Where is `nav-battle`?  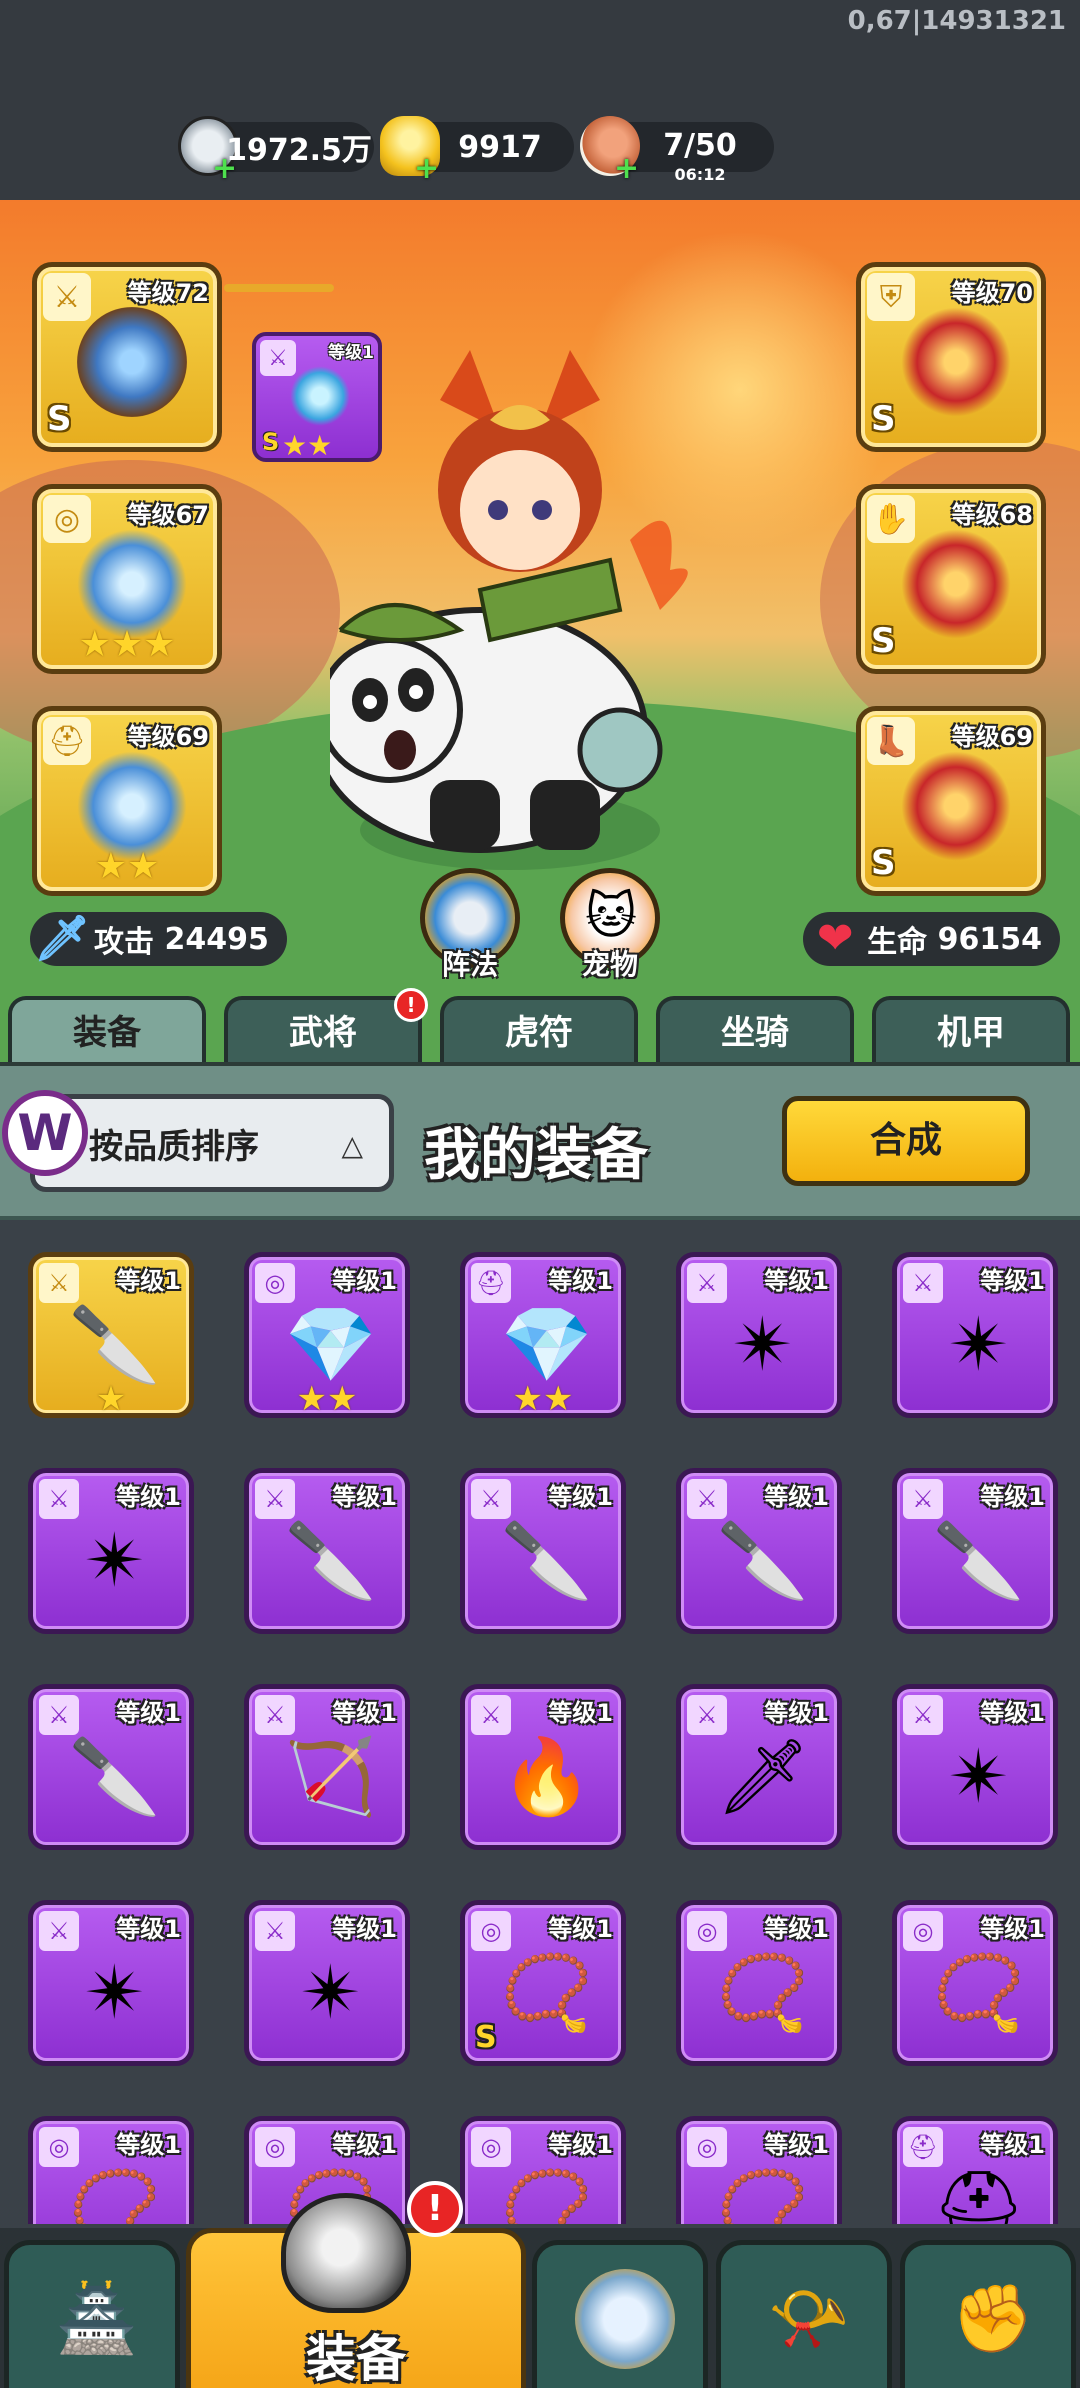
nav-battle is located at coordinates (620, 2314).